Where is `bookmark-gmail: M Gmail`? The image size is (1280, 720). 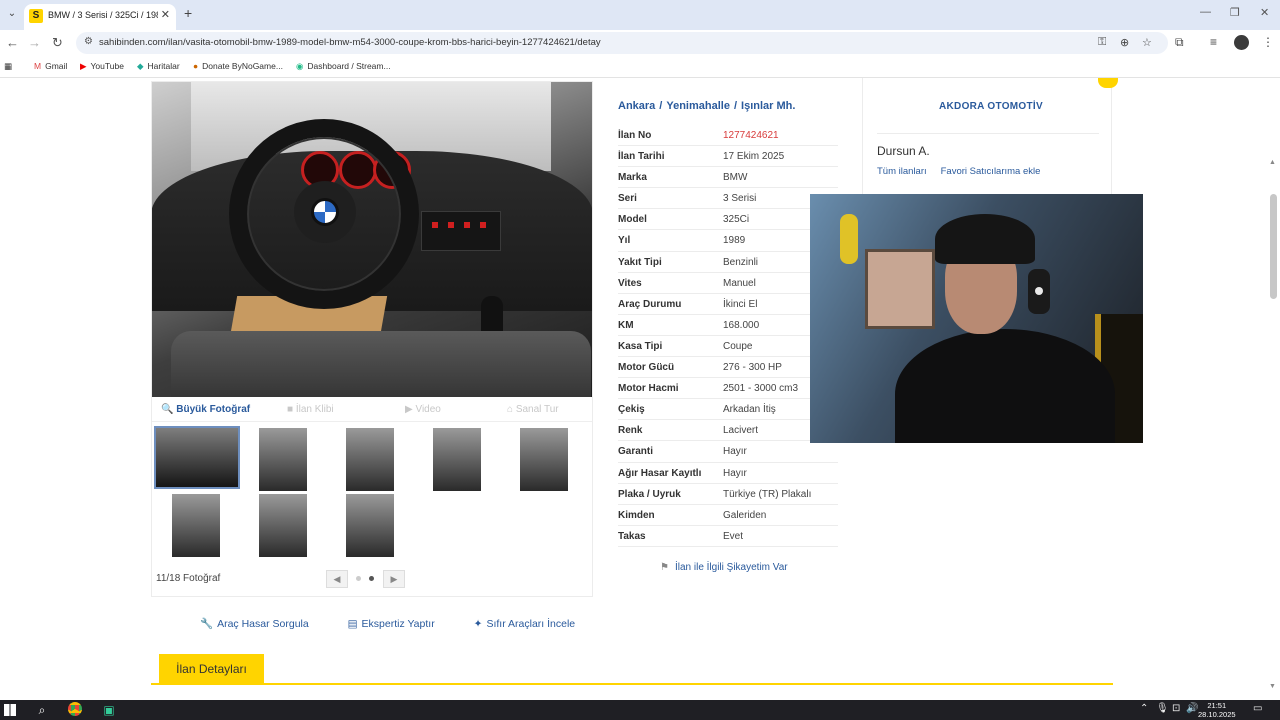 bookmark-gmail: M Gmail is located at coordinates (50, 66).